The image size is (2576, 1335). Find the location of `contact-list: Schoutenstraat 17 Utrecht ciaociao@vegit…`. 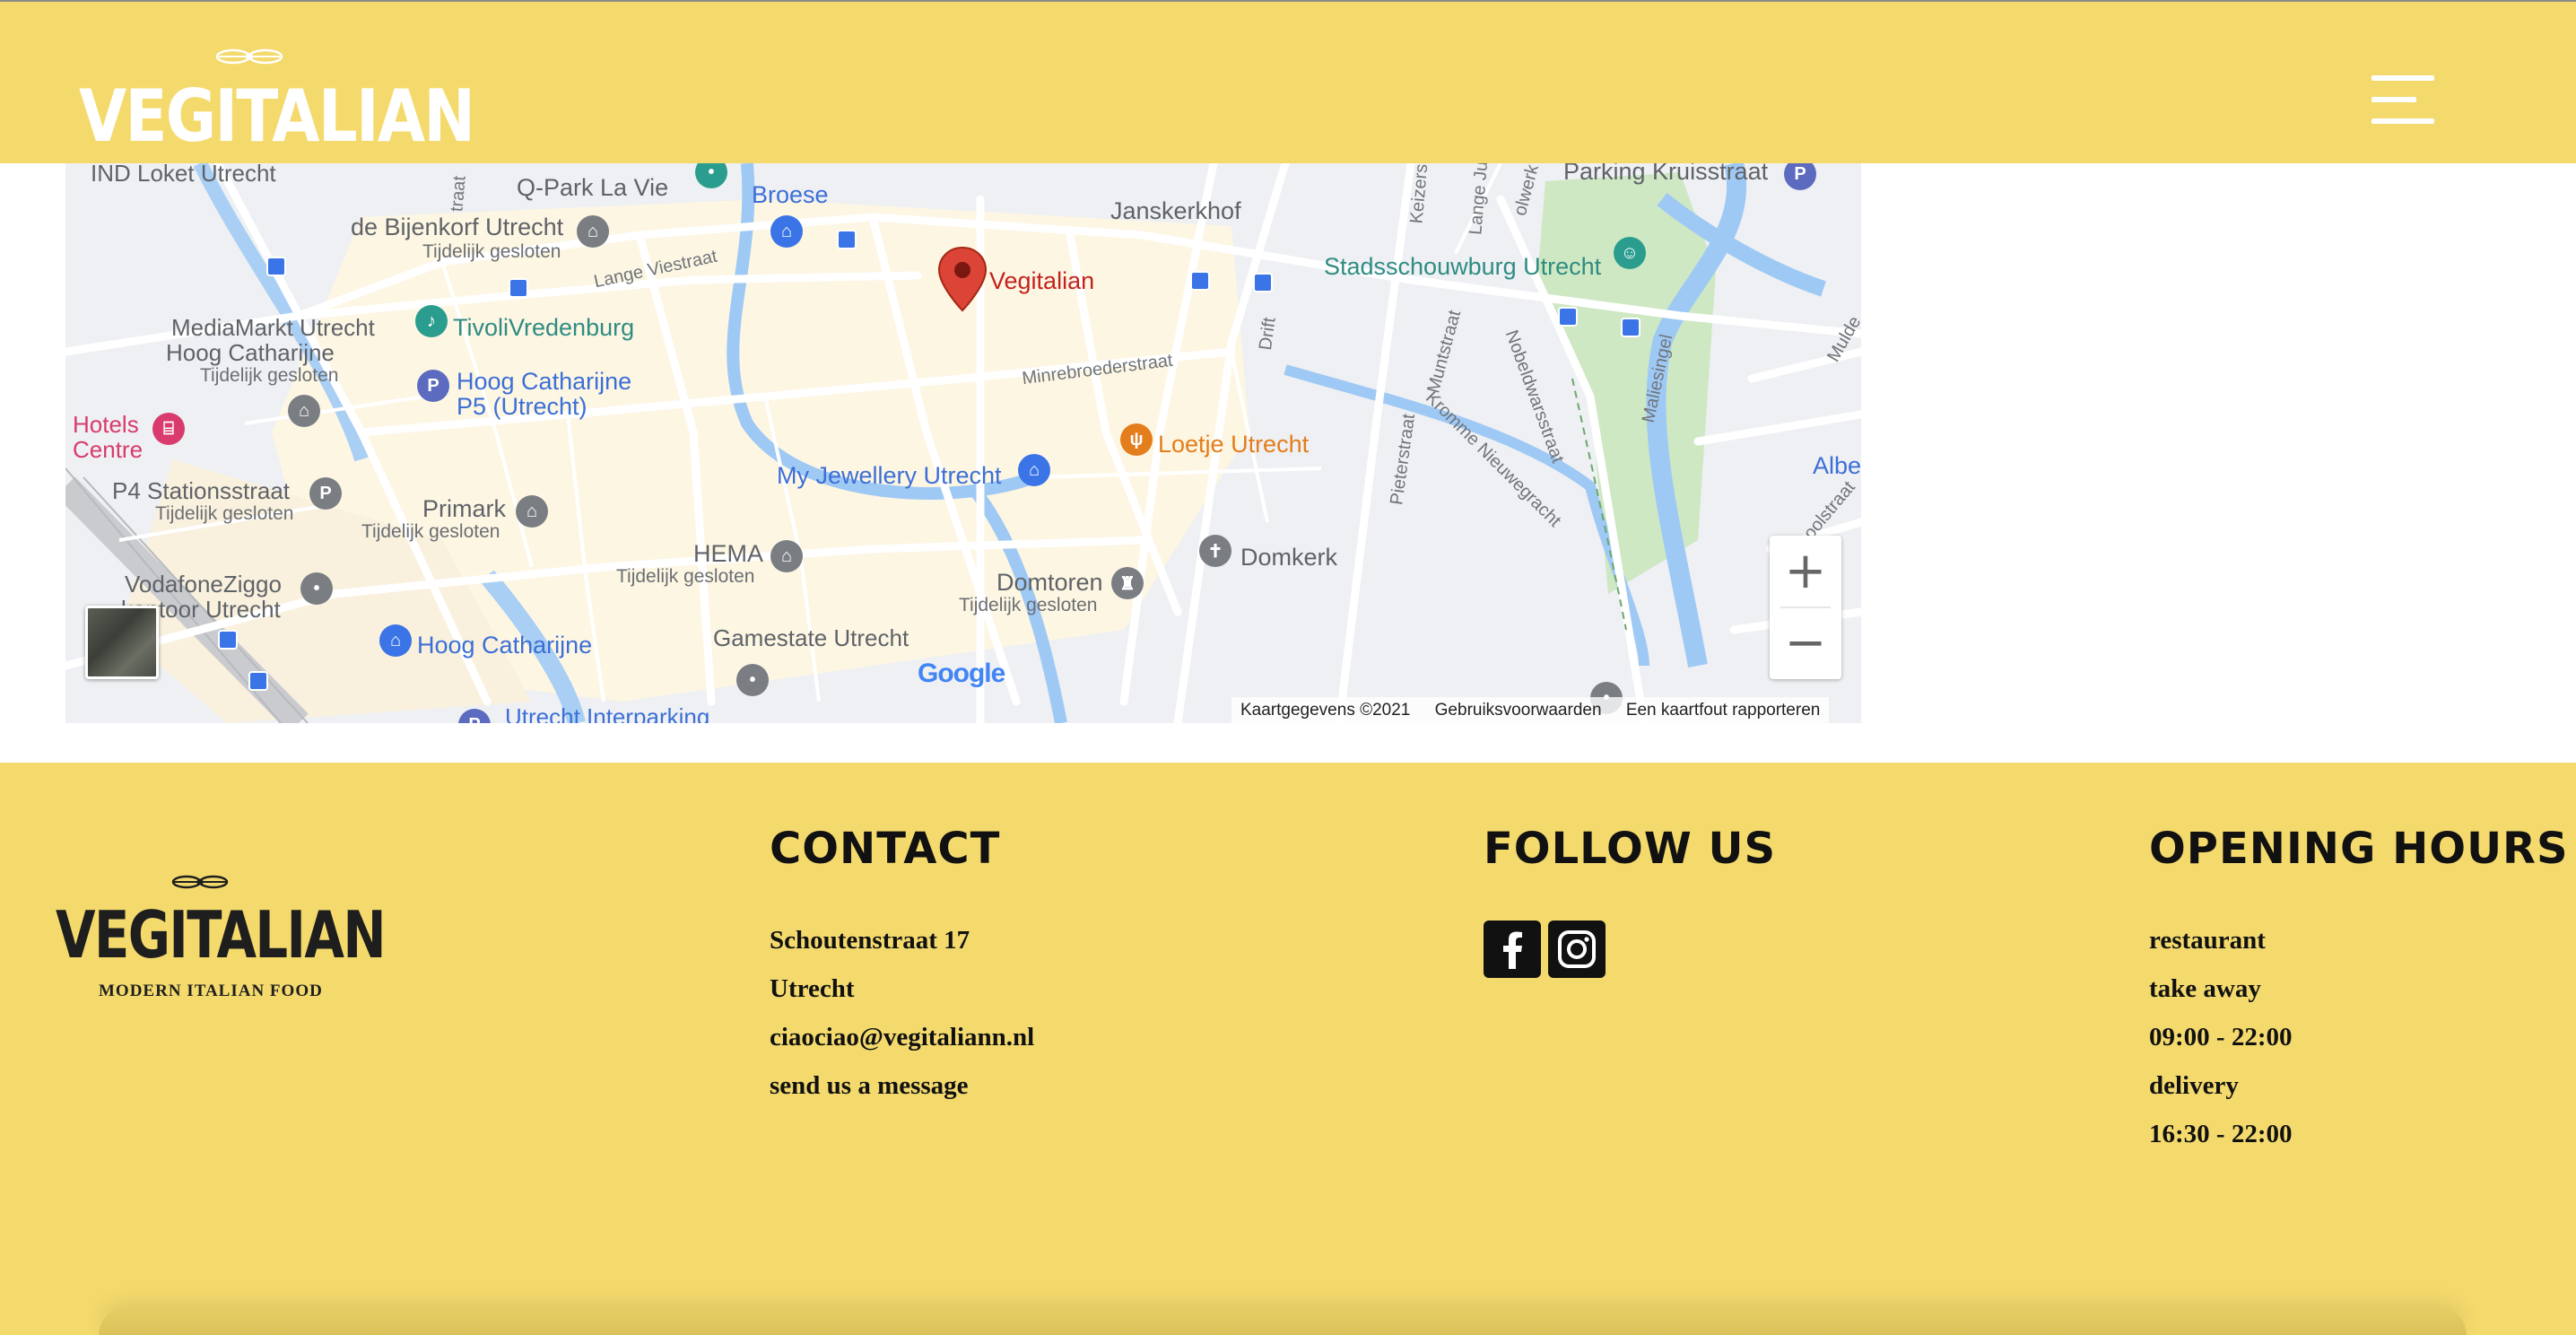

contact-list: Schoutenstraat 17 Utrecht ciaociao@vegit… is located at coordinates (902, 1023).